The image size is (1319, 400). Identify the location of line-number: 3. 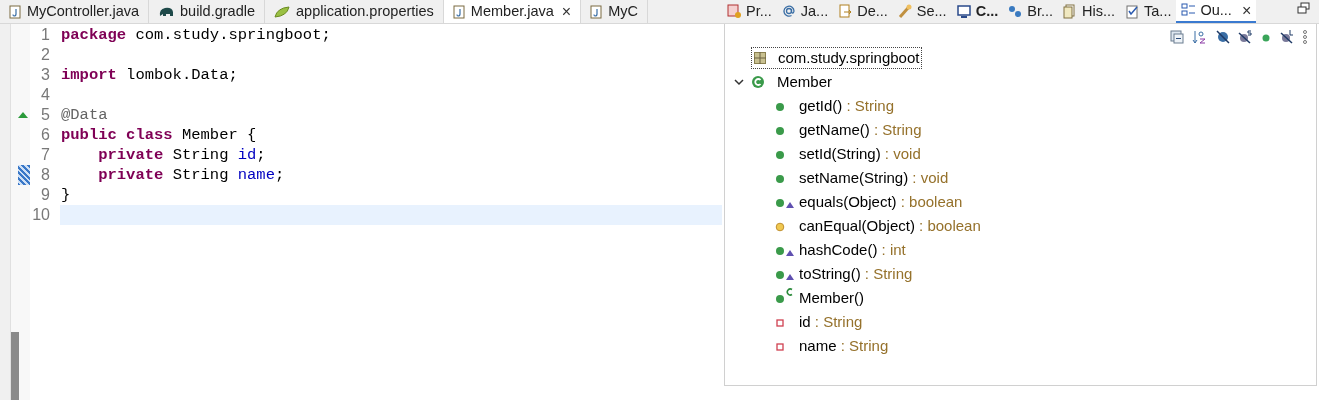
(45, 75).